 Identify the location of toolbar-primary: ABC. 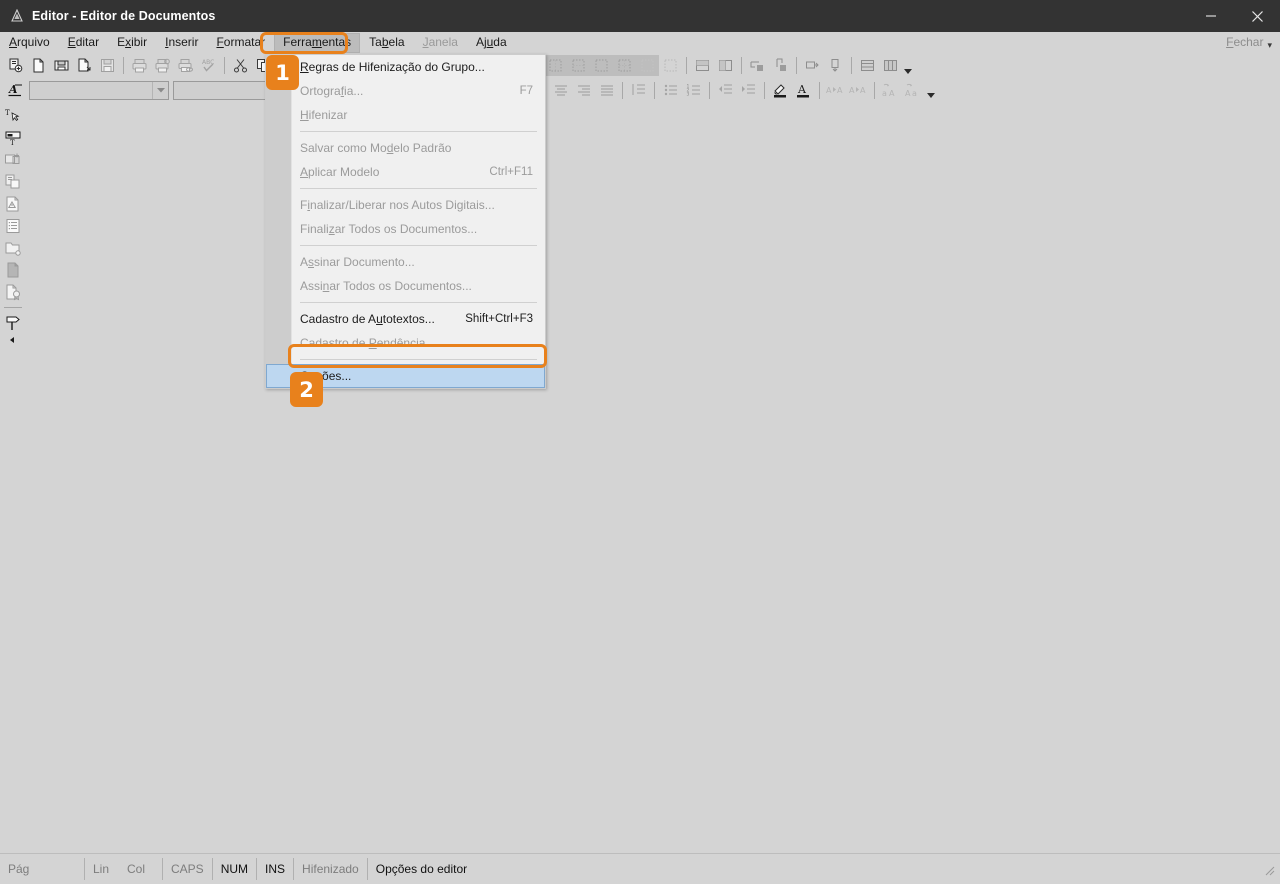
(640, 65).